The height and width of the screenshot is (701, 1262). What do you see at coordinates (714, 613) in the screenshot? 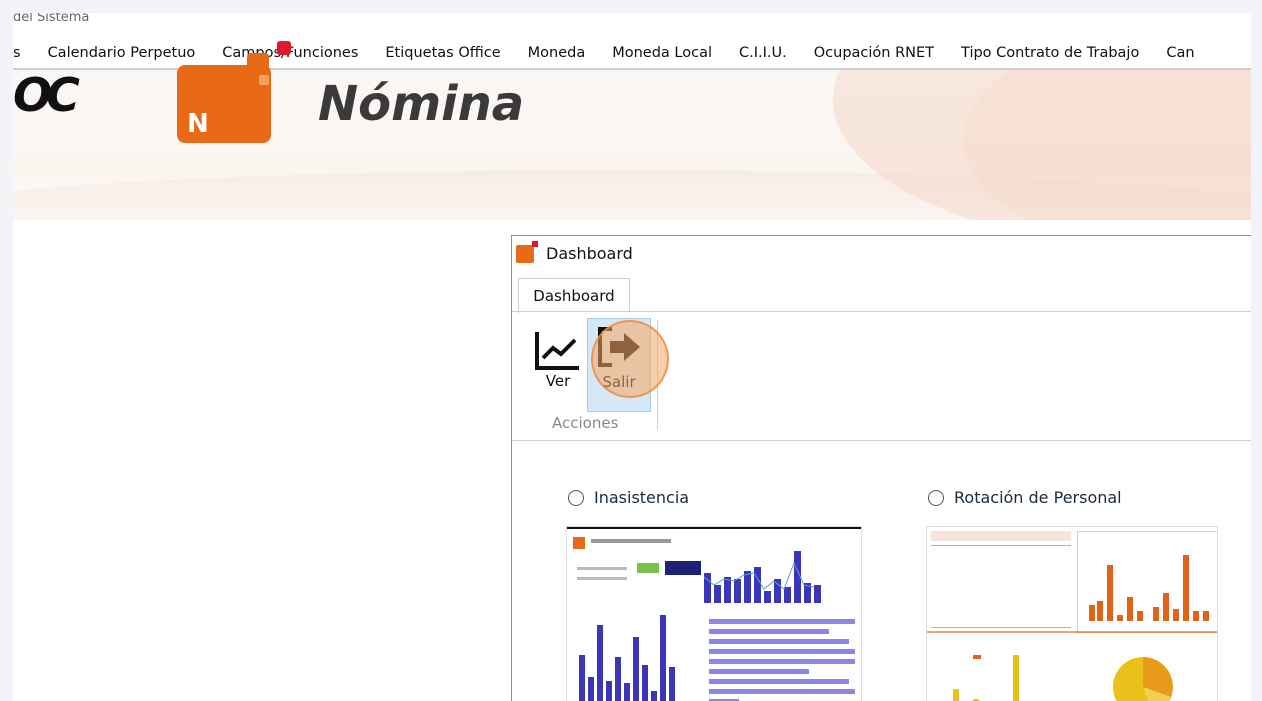
I see `inasistencia-preview` at bounding box center [714, 613].